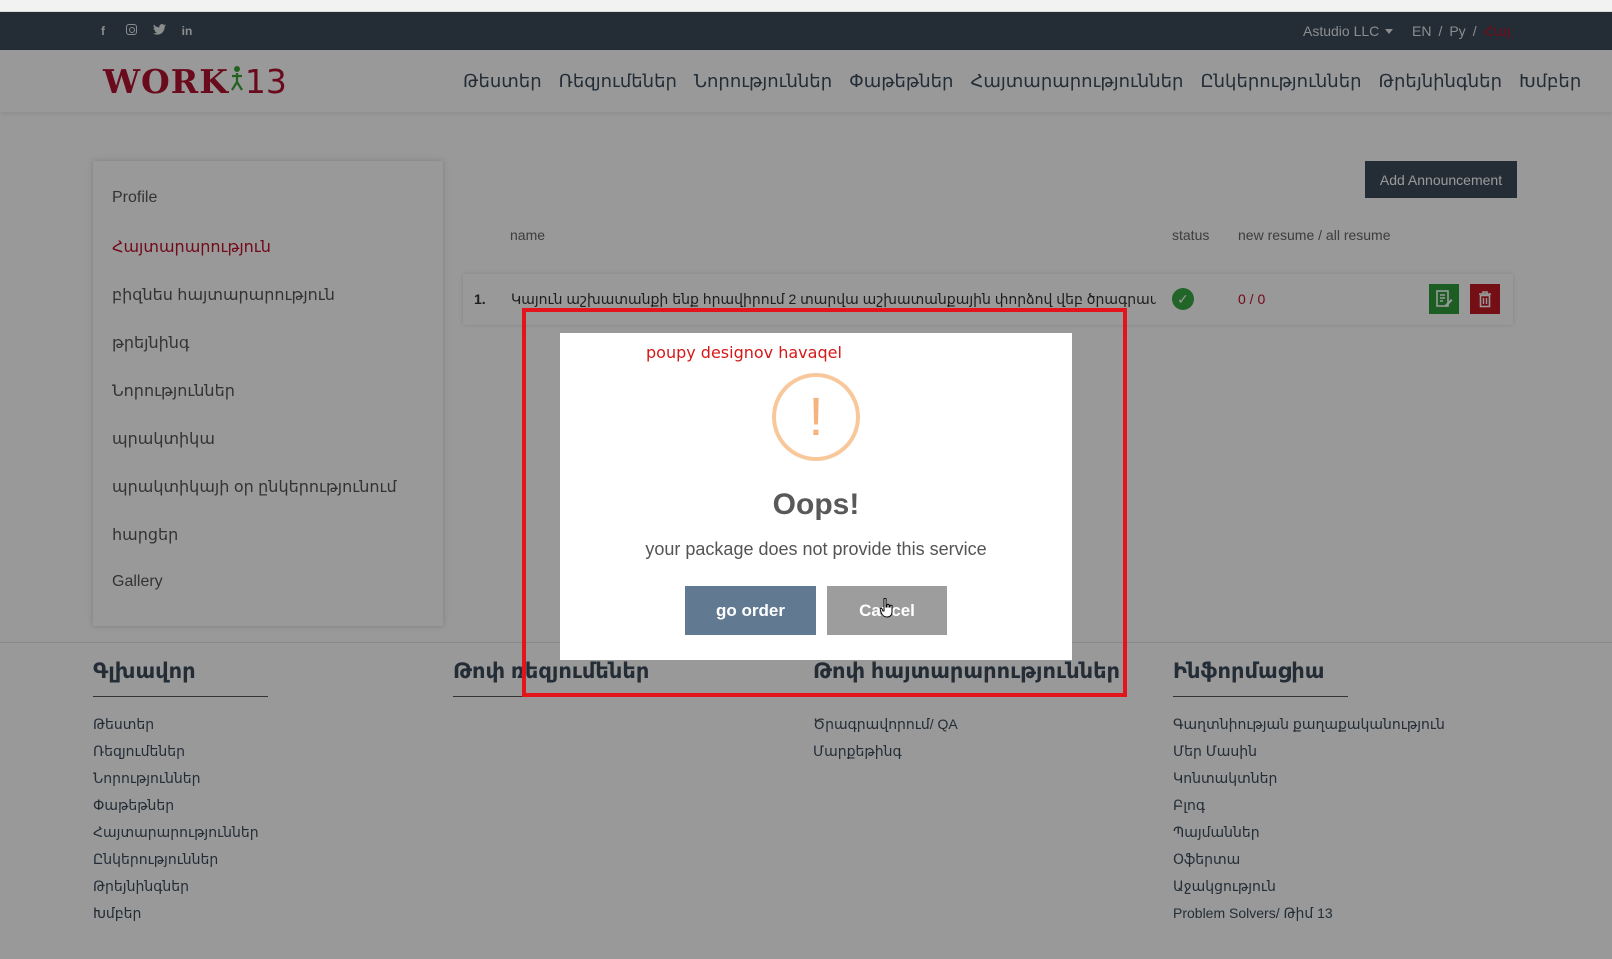  I want to click on browser-strip, so click(806, 6).